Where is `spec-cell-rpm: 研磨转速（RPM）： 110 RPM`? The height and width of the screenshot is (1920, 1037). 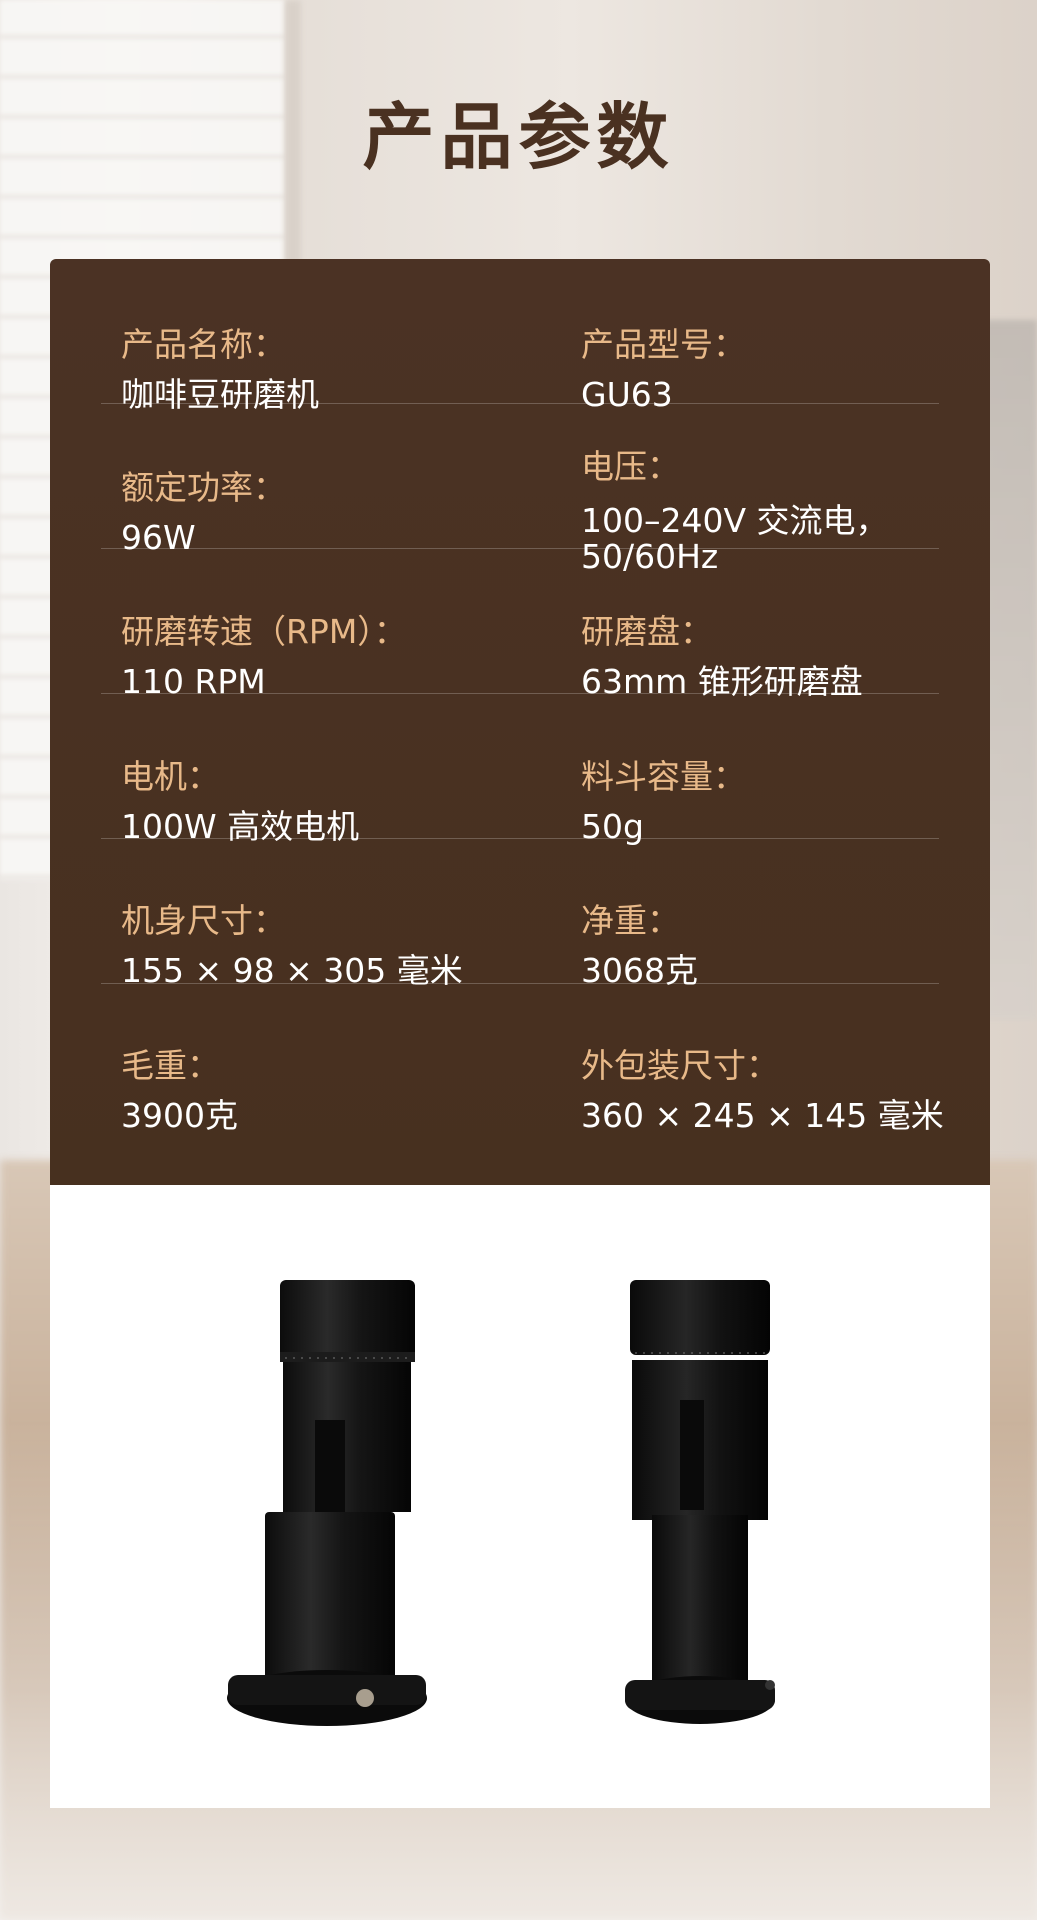 spec-cell-rpm: 研磨转速（RPM）： 110 RPM is located at coordinates (341, 625).